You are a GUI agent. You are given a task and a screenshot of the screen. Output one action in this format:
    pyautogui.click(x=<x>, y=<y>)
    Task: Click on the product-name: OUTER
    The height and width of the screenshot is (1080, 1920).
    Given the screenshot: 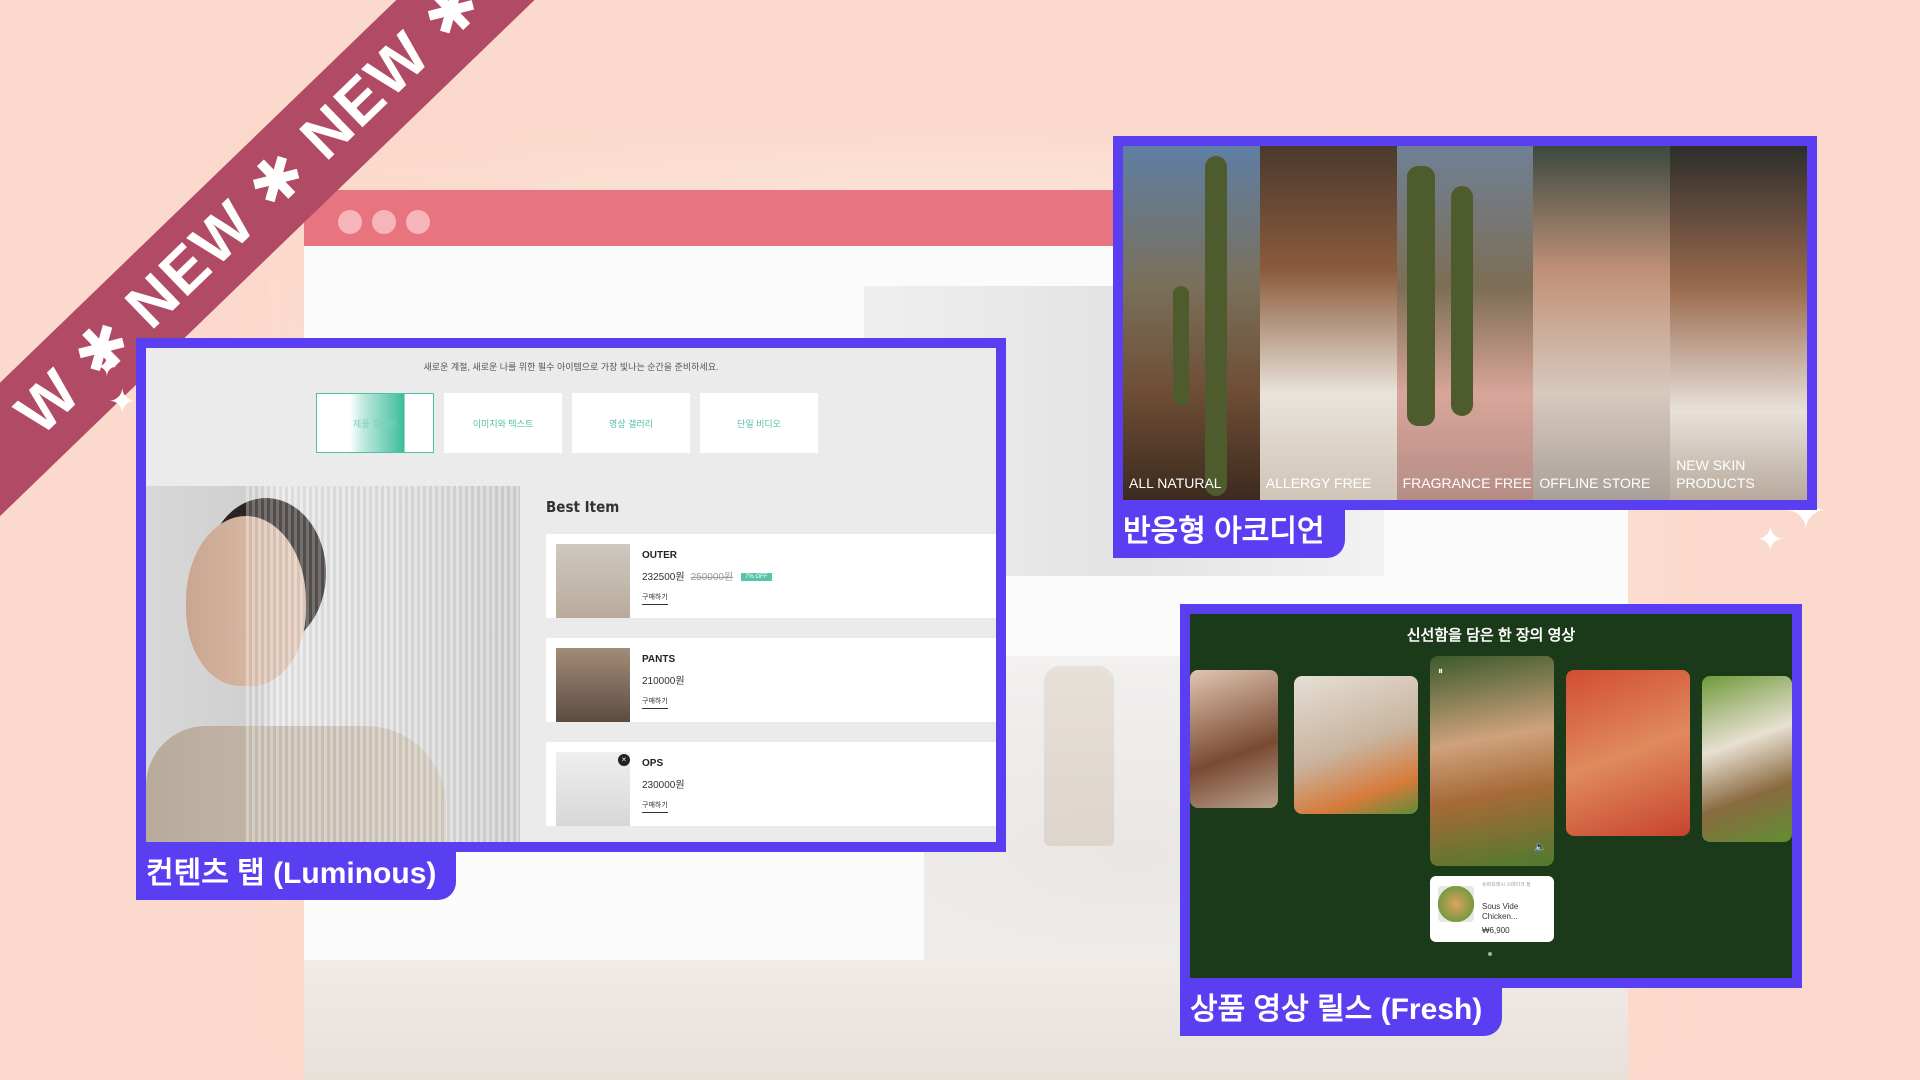 What is the action you would take?
    pyautogui.click(x=659, y=555)
    